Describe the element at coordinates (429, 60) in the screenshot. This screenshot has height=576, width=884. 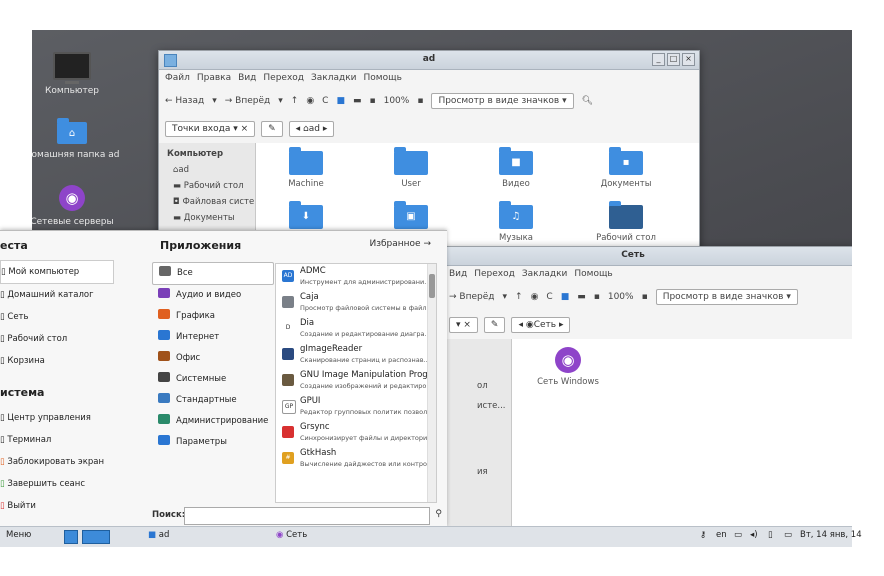
I see `window-titlebar: ad _ □ ×` at that location.